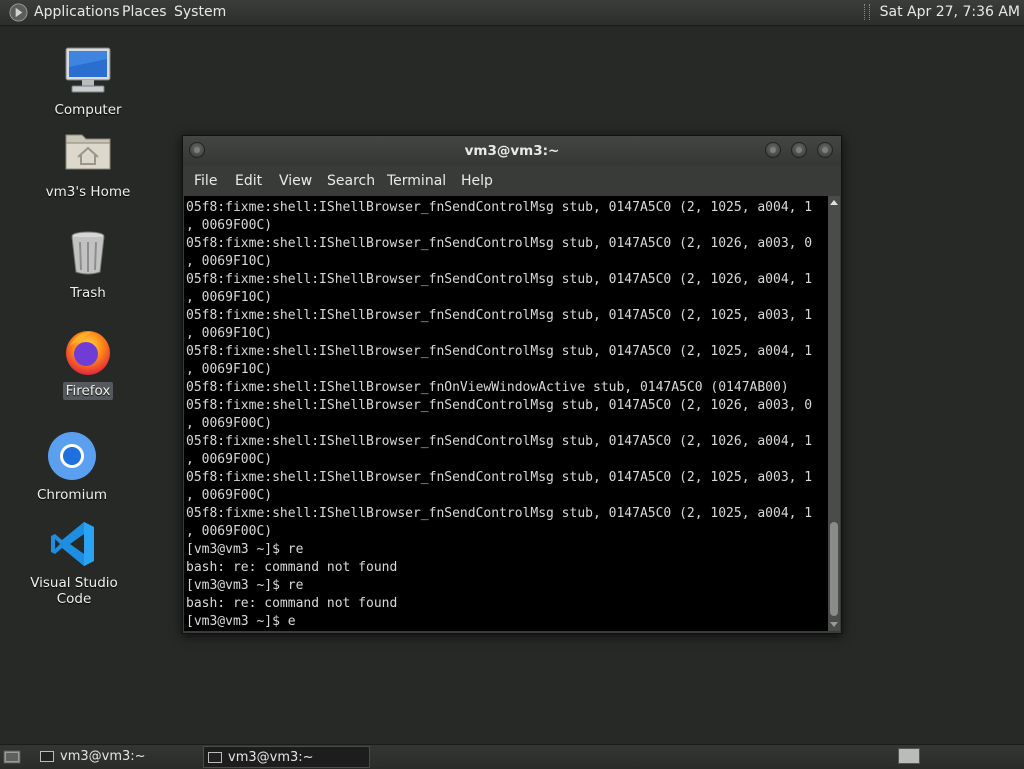 Image resolution: width=1024 pixels, height=769 pixels. I want to click on desktop-icon-label: Chromium, so click(72, 495).